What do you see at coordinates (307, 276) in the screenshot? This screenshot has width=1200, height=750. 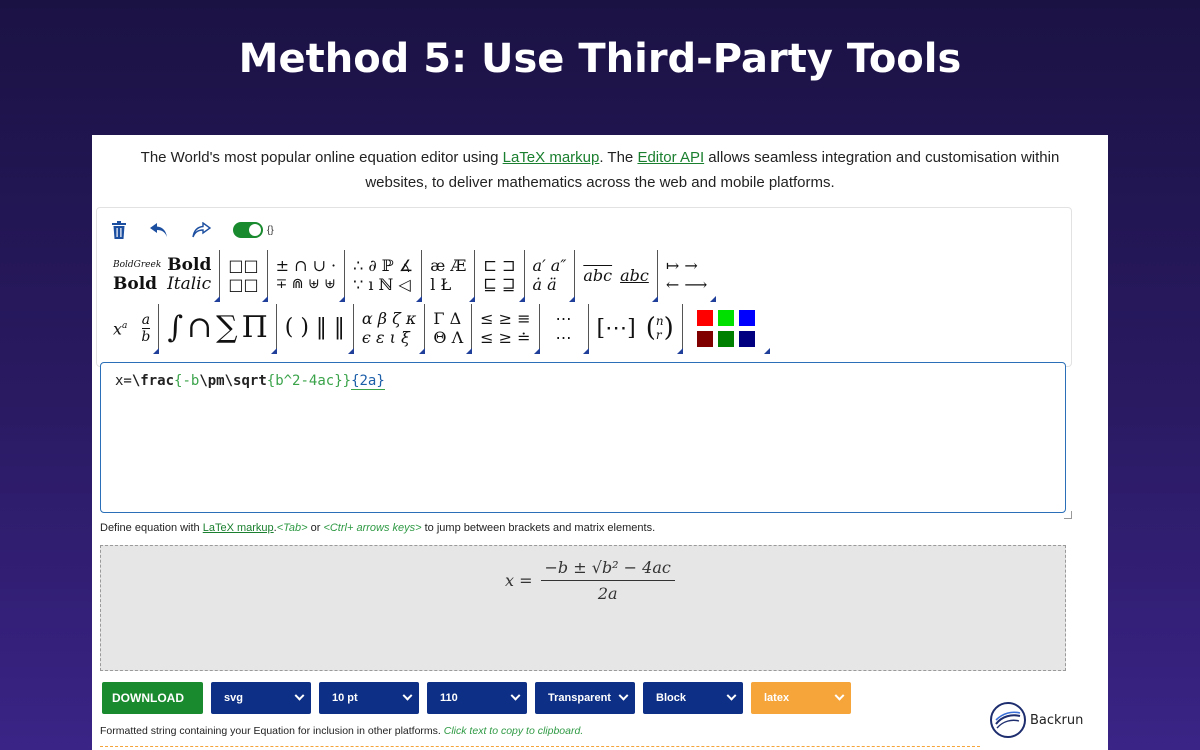 I see `palette-operators: ± ∩ ∪ · ∓ ⋒ ⊎ ⊎` at bounding box center [307, 276].